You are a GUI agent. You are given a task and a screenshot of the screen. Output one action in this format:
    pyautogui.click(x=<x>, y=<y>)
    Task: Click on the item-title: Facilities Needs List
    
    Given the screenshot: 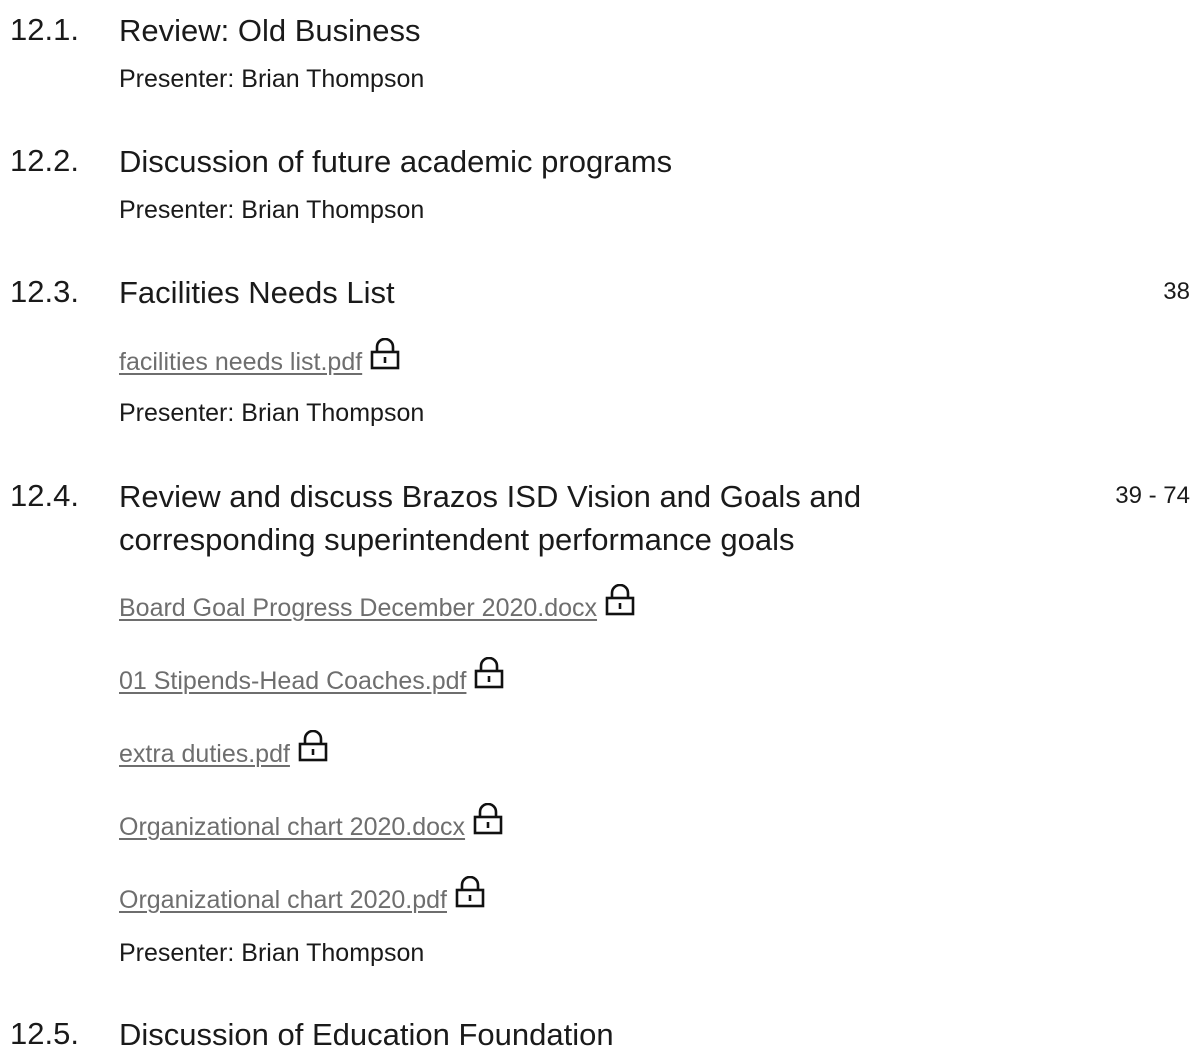 What is the action you would take?
    pyautogui.click(x=257, y=292)
    